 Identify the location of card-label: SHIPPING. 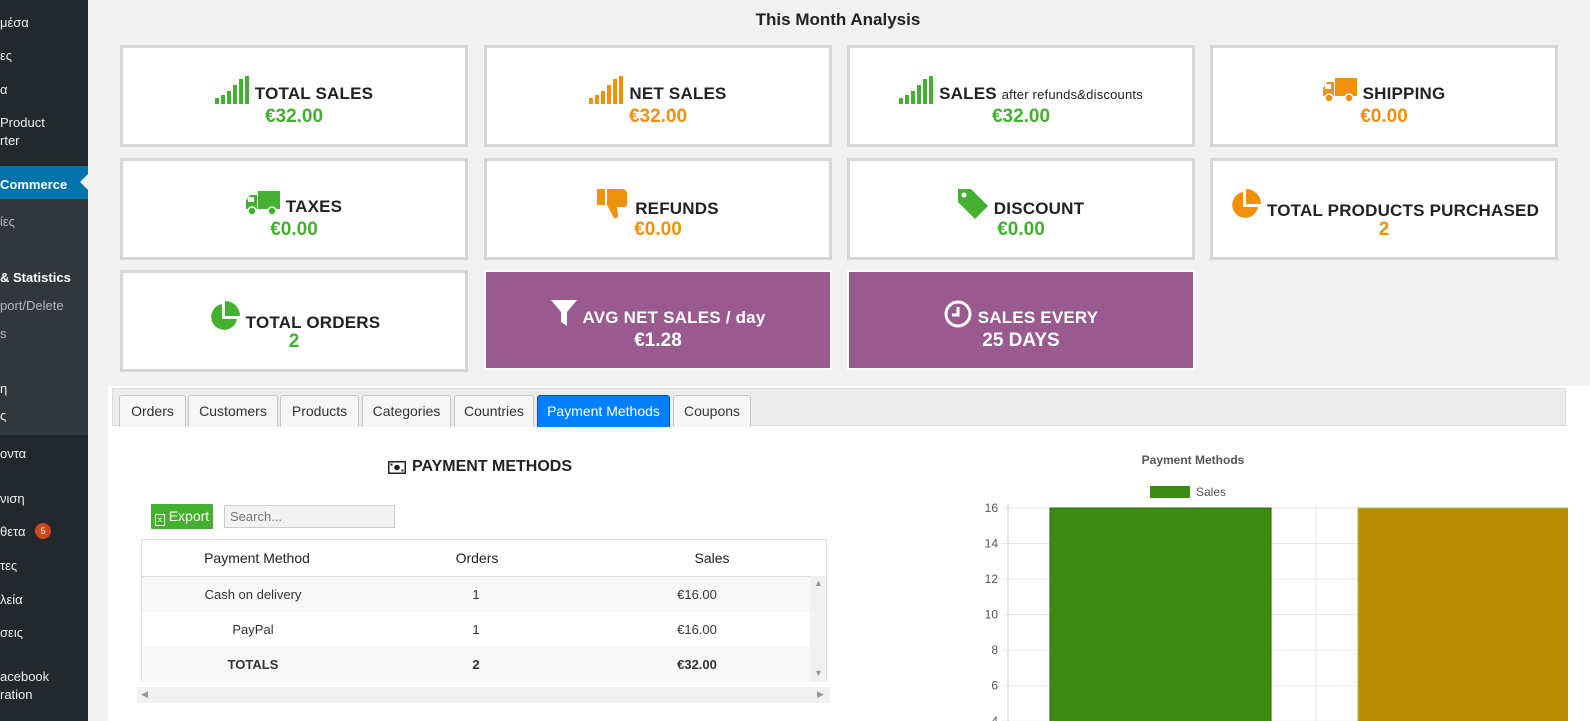
(1404, 93).